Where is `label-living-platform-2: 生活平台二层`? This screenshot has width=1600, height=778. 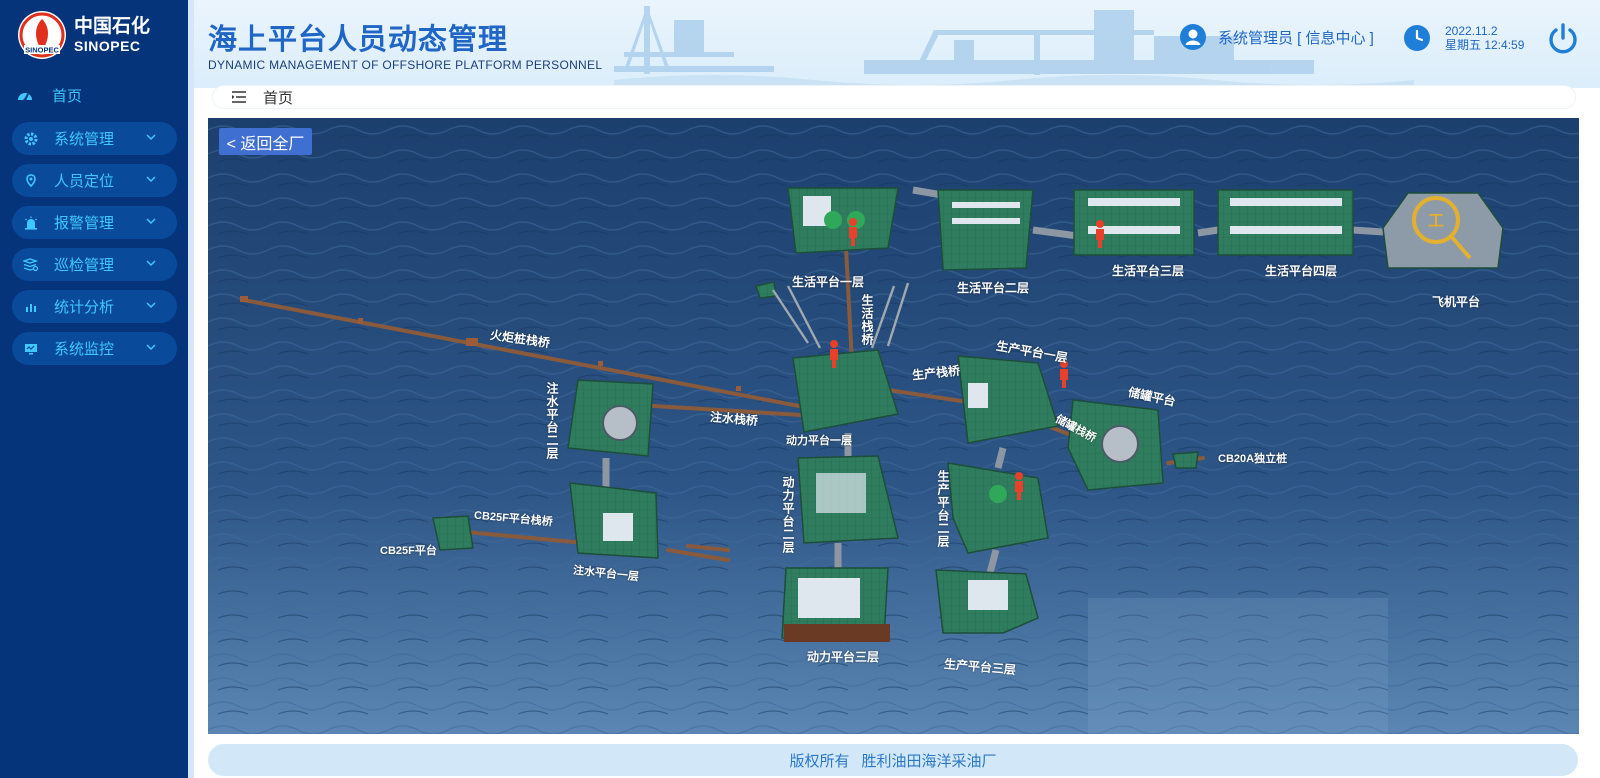
label-living-platform-2: 生活平台二层 is located at coordinates (993, 287).